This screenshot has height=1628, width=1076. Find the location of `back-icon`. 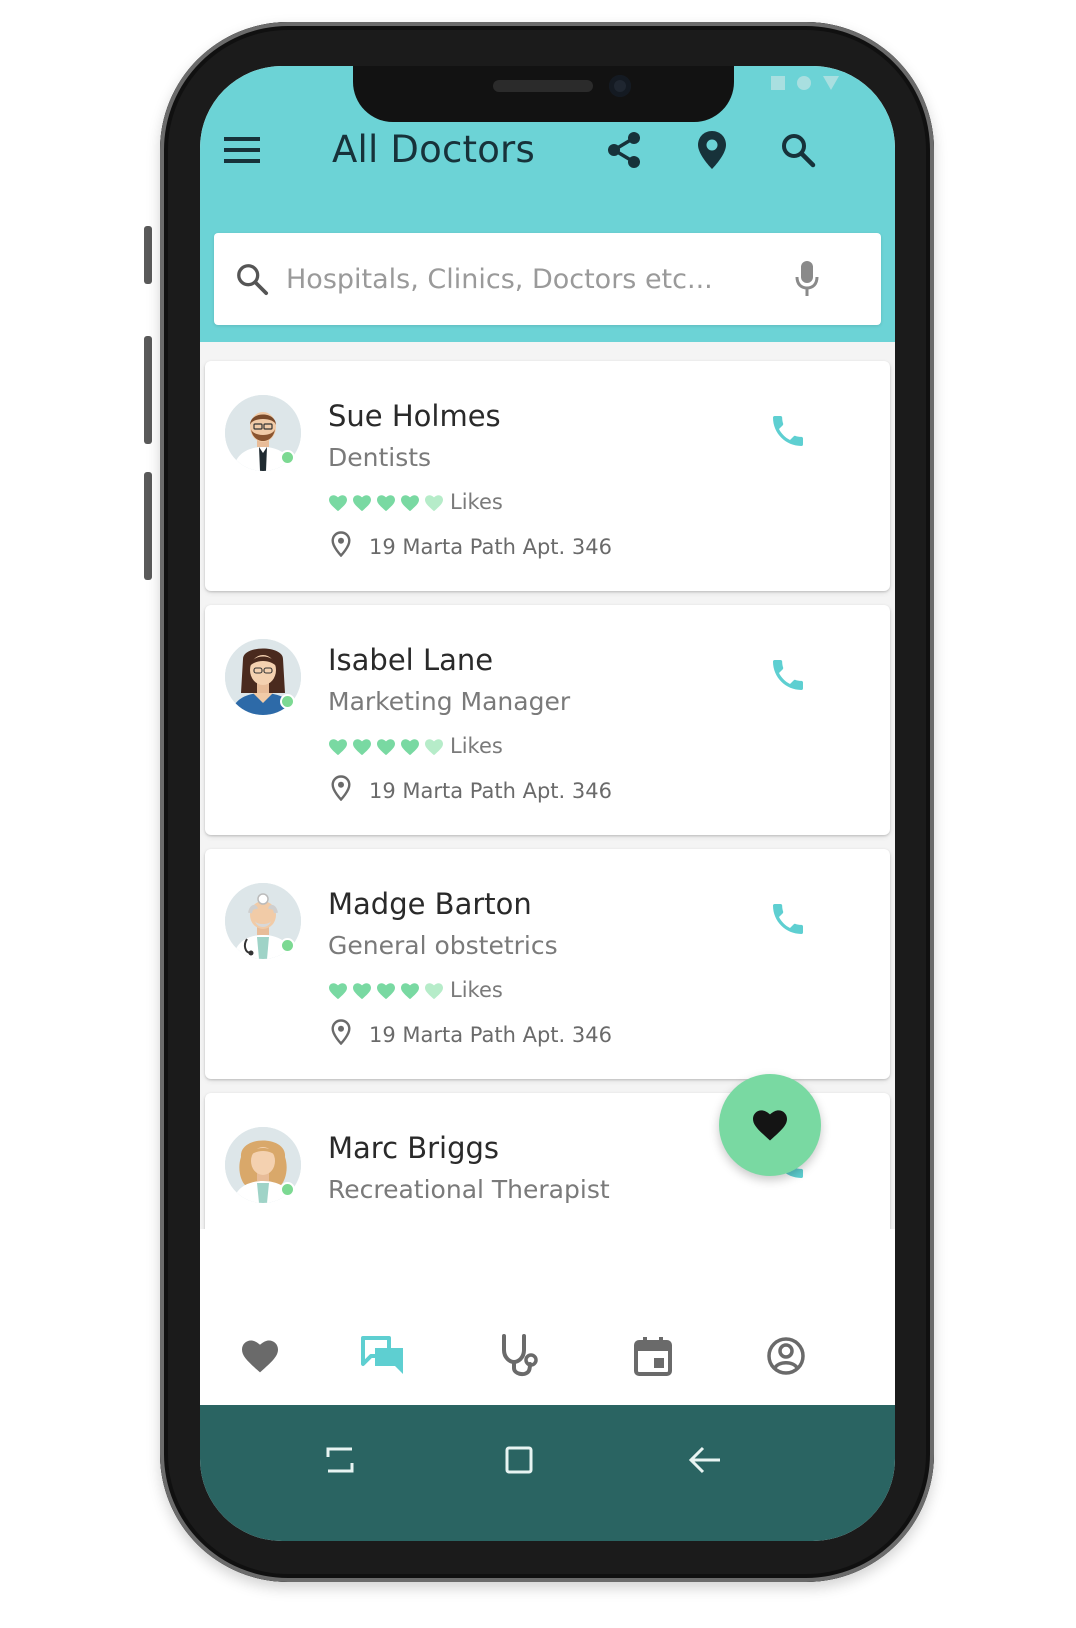

back-icon is located at coordinates (704, 1460).